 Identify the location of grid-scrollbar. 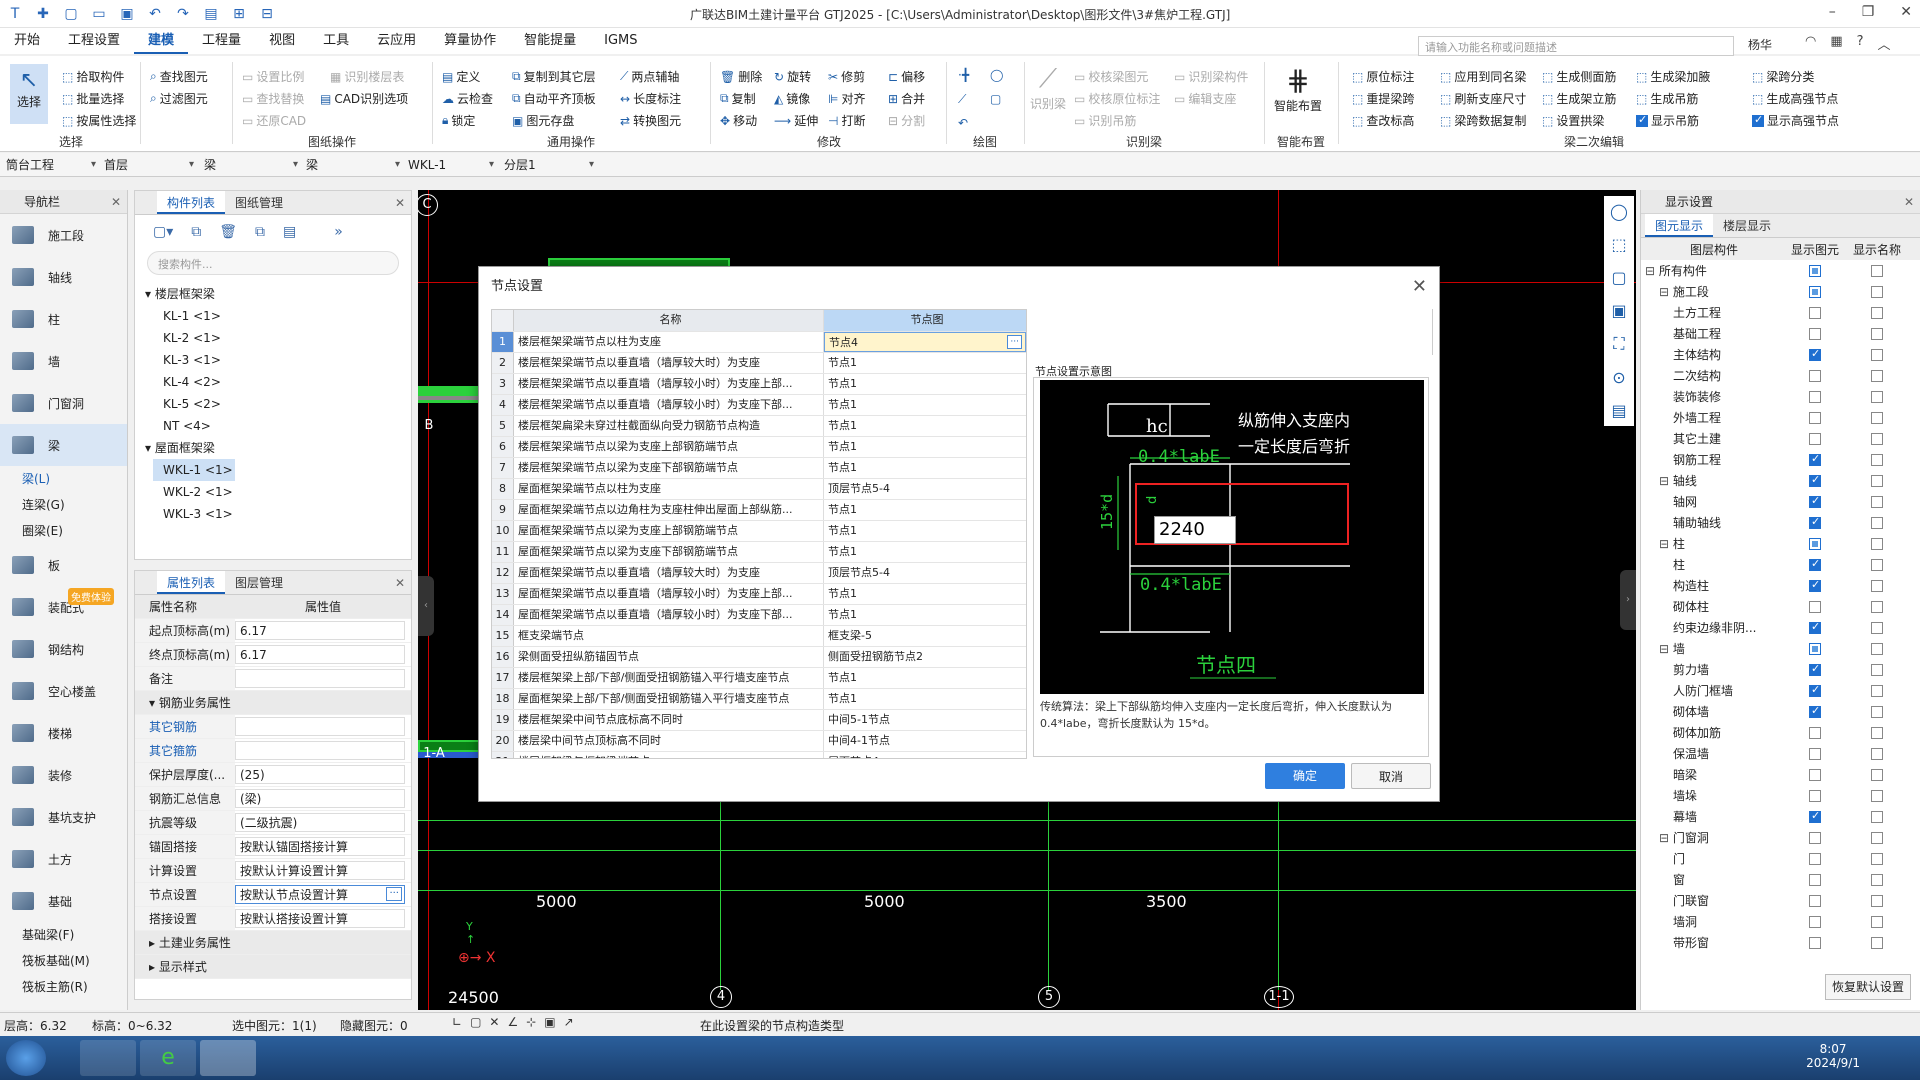
(1237, 332).